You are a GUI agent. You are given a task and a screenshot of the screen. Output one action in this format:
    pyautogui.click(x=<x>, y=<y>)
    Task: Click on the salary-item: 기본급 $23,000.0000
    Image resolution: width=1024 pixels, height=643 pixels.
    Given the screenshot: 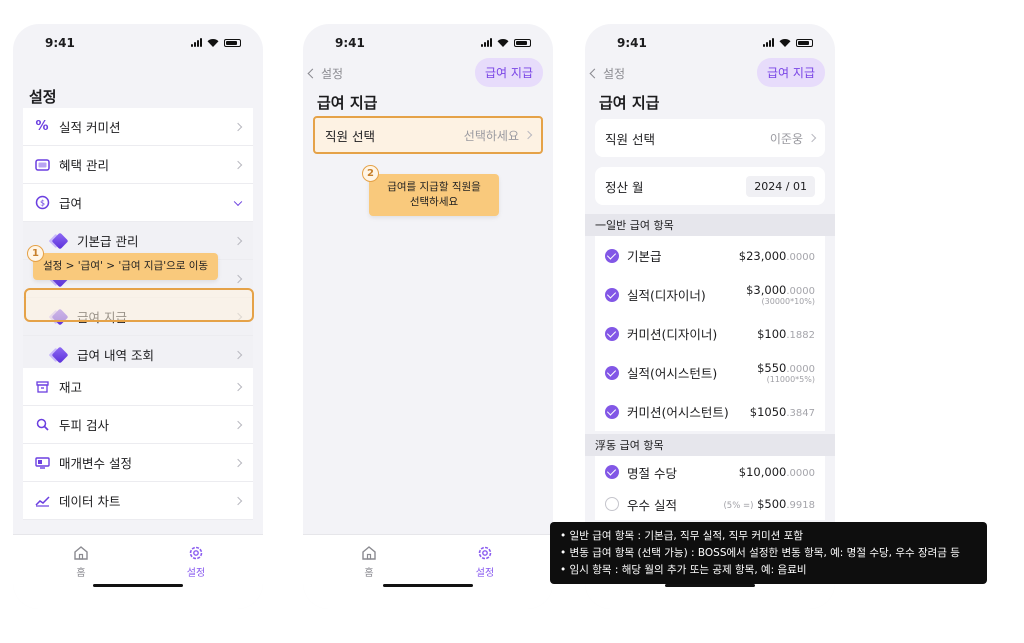 What is the action you would take?
    pyautogui.click(x=710, y=255)
    